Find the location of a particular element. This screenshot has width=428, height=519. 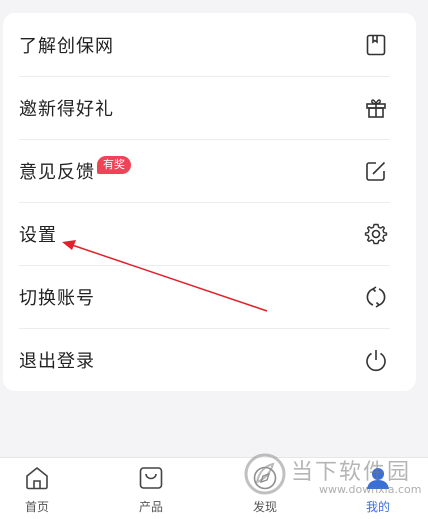

tab-label: 首页 is located at coordinates (36, 507).